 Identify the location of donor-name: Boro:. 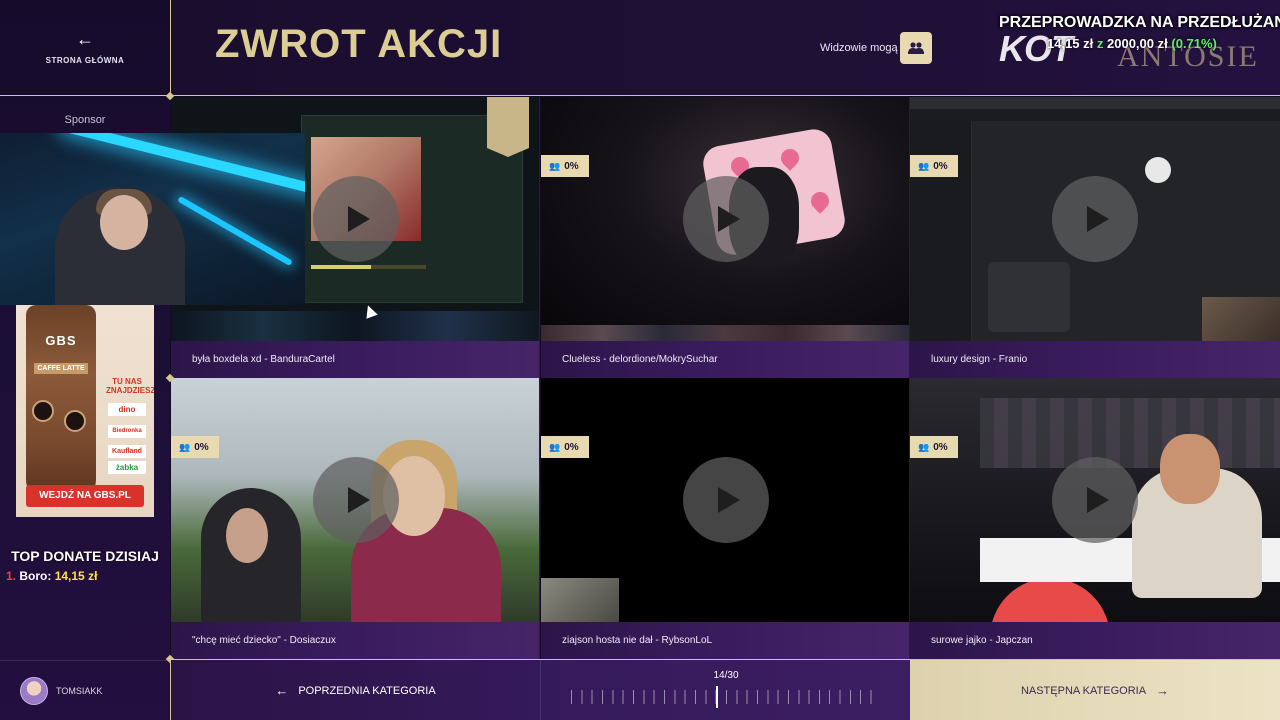
(35, 576).